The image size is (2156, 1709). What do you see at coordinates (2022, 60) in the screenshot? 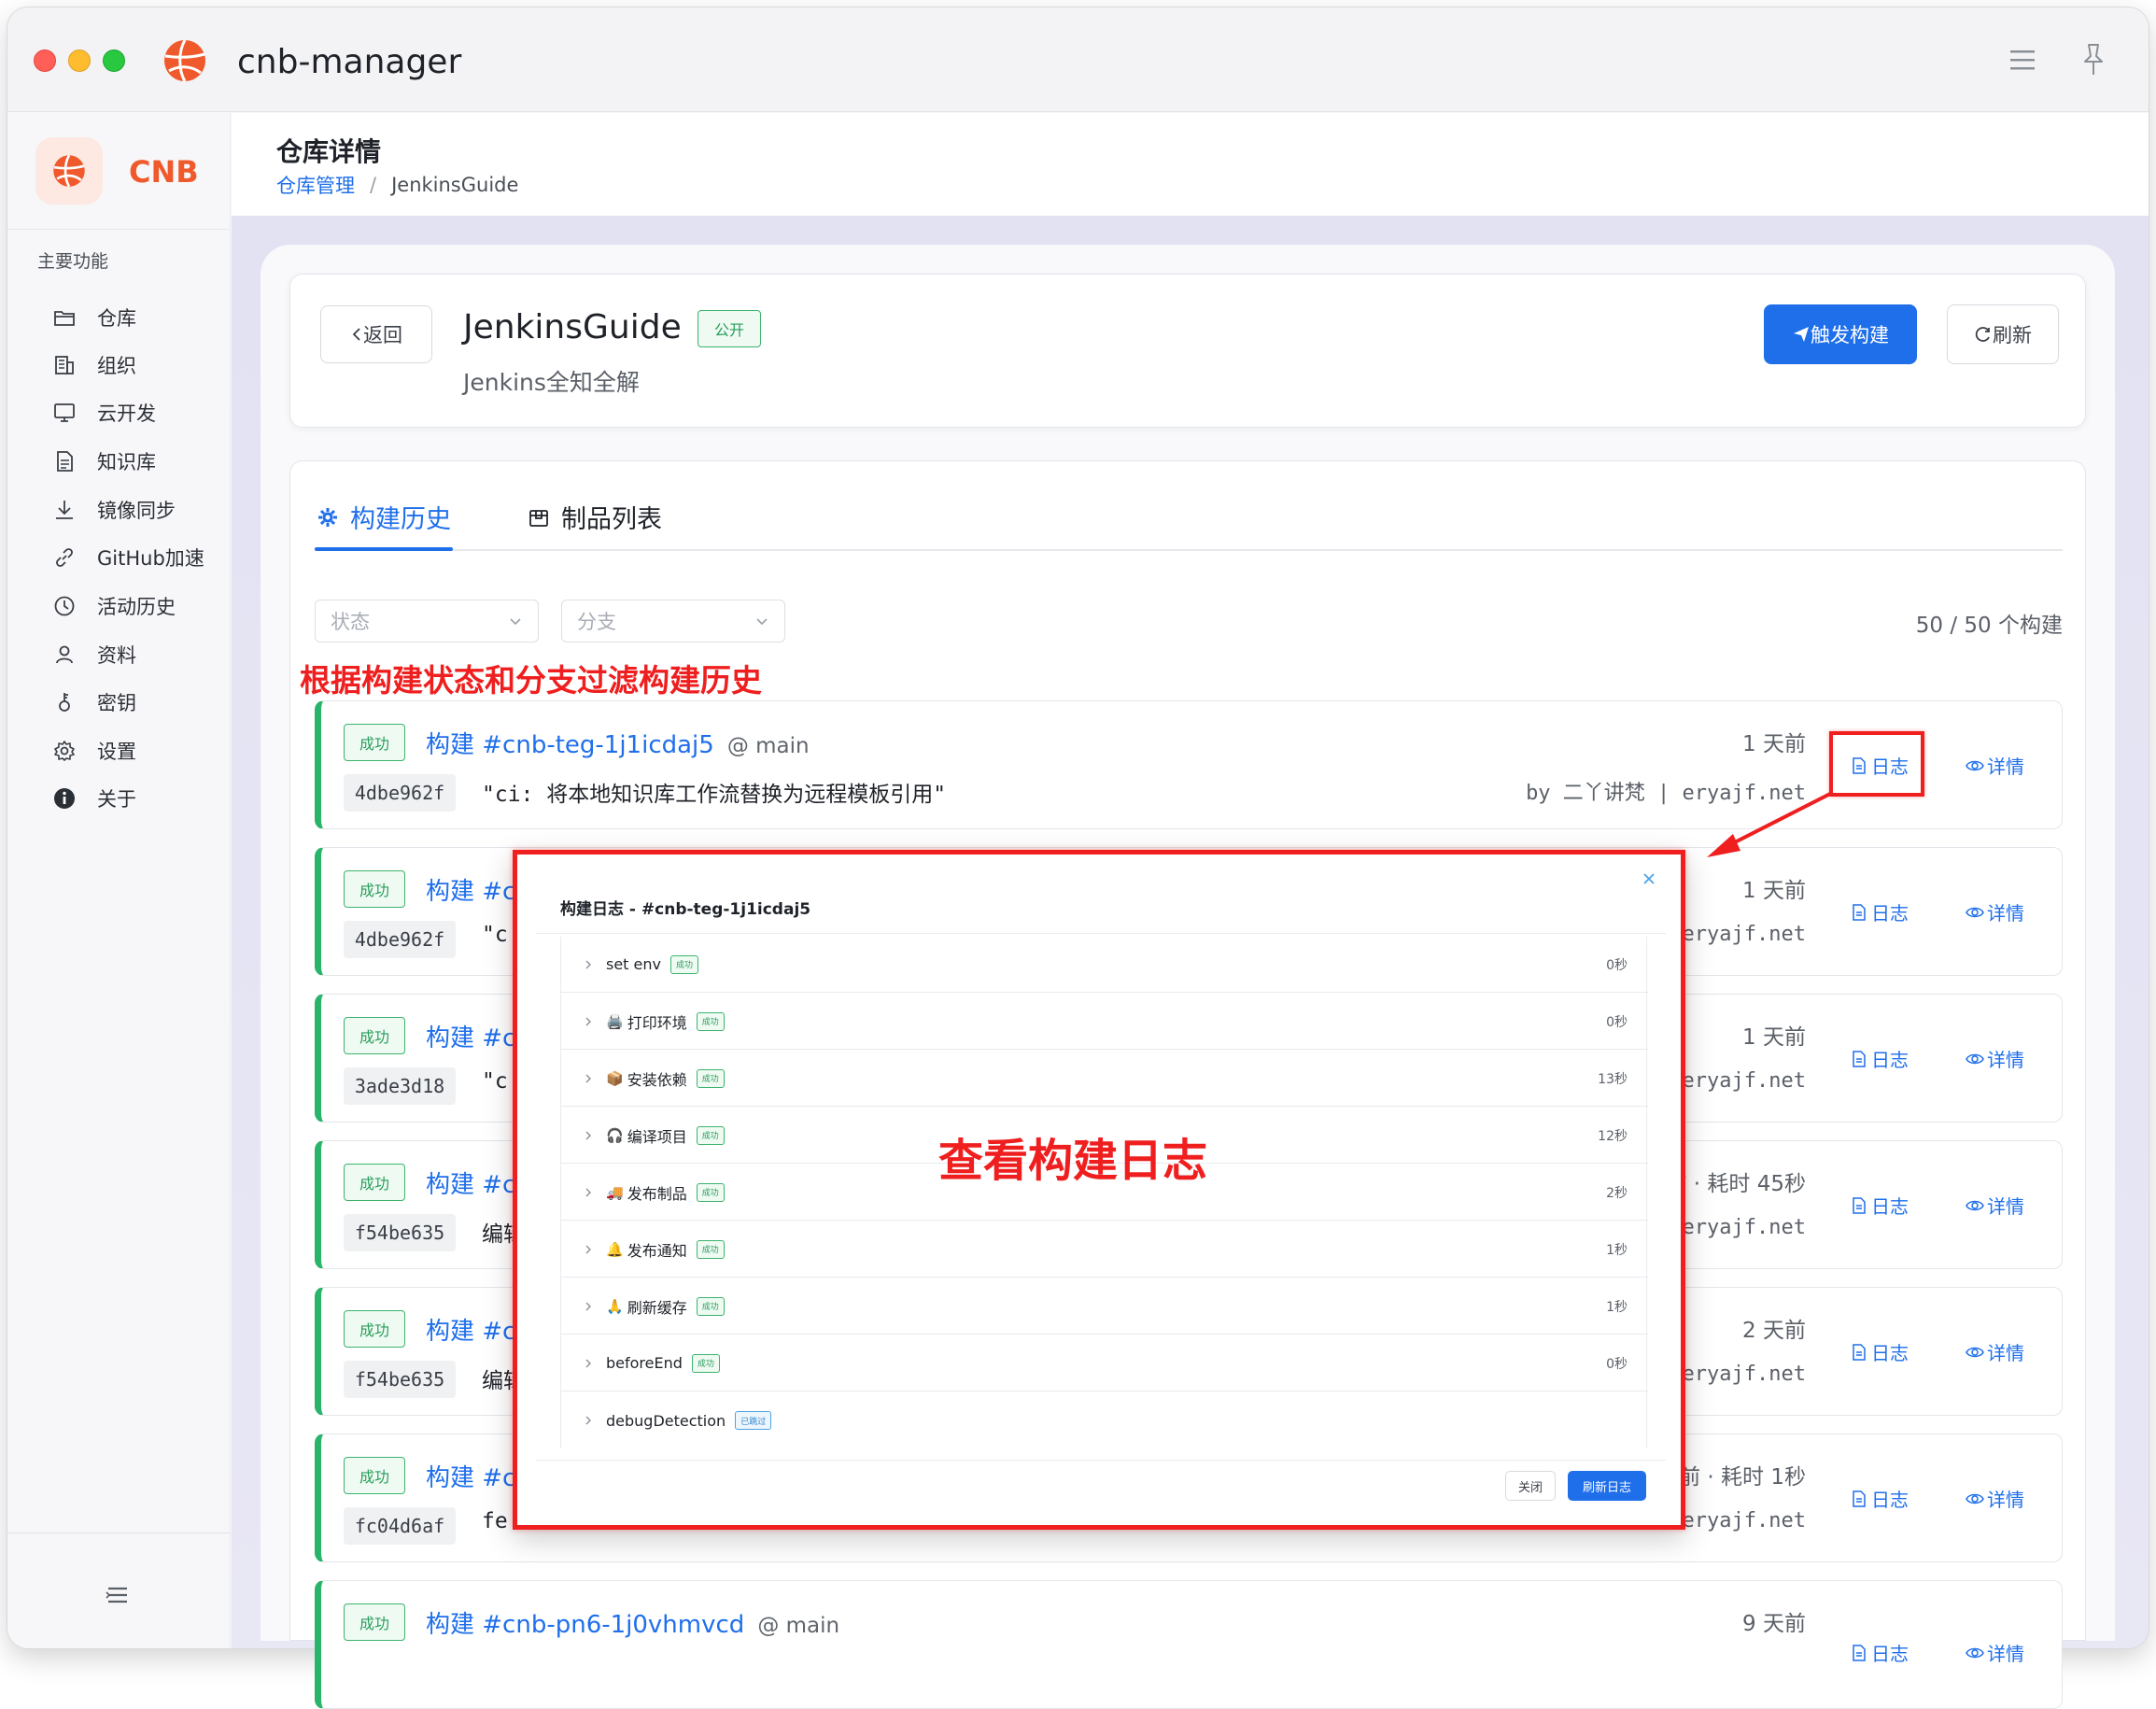
I see `menu-icon` at bounding box center [2022, 60].